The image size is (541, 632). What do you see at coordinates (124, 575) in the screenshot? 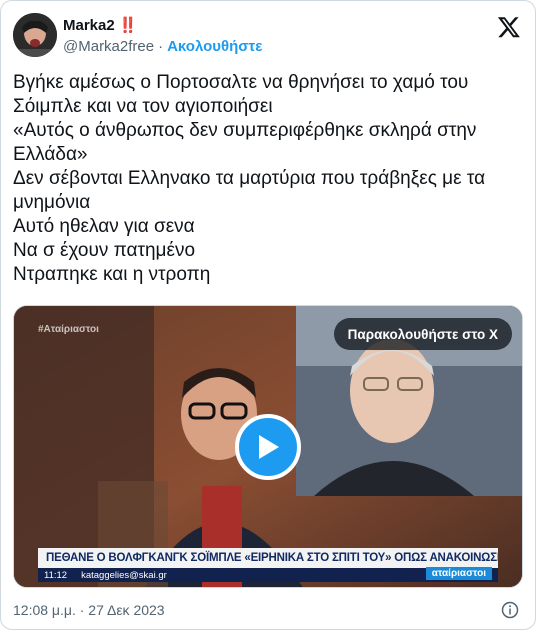
I see `ticker-email: kataggelies@skai.gr` at bounding box center [124, 575].